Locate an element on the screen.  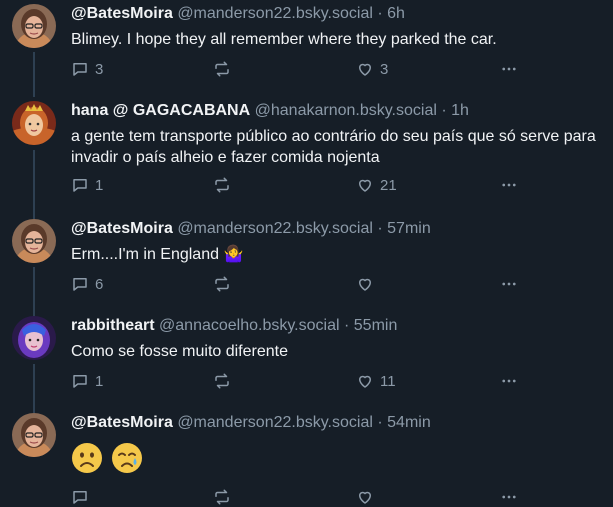
author-handle: @hanakarnon.bsky.social is located at coordinates (346, 110).